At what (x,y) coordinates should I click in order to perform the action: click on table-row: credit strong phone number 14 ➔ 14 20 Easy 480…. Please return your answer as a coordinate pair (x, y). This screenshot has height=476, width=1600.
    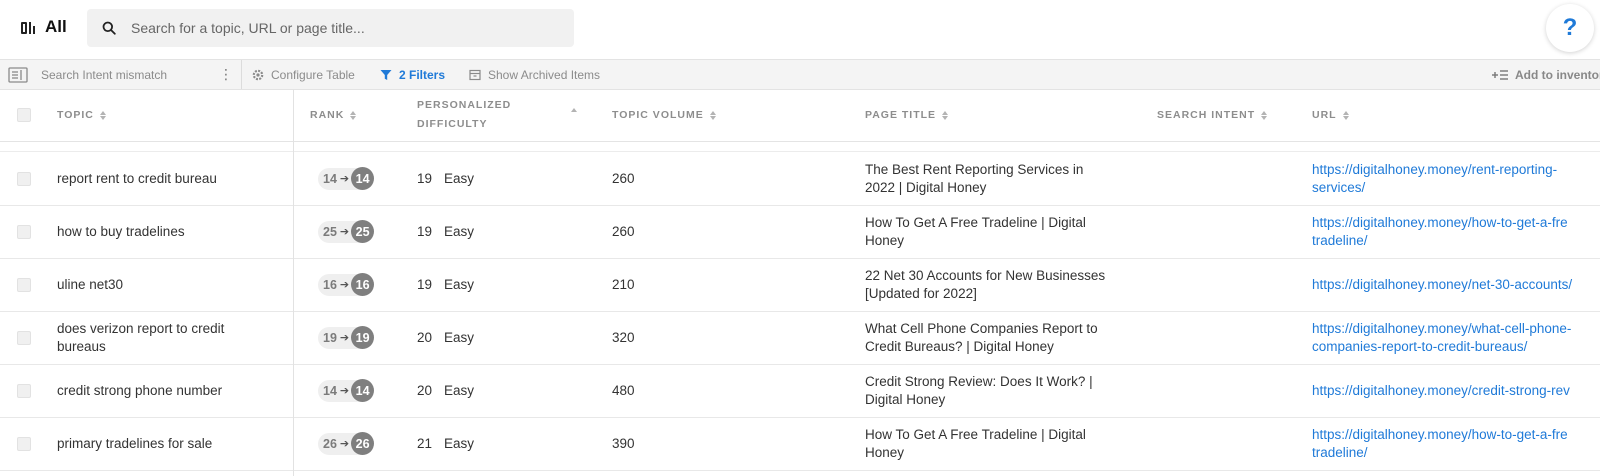
    Looking at the image, I should click on (800, 391).